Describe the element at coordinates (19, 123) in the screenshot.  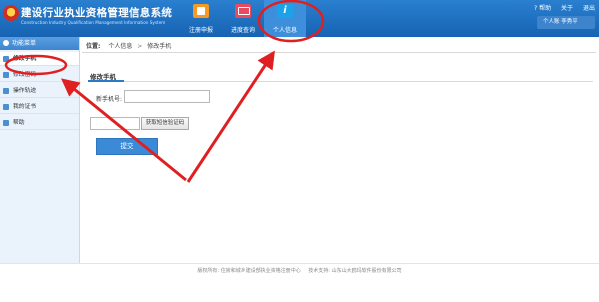
I see `sidebar-item-label: 帮助` at that location.